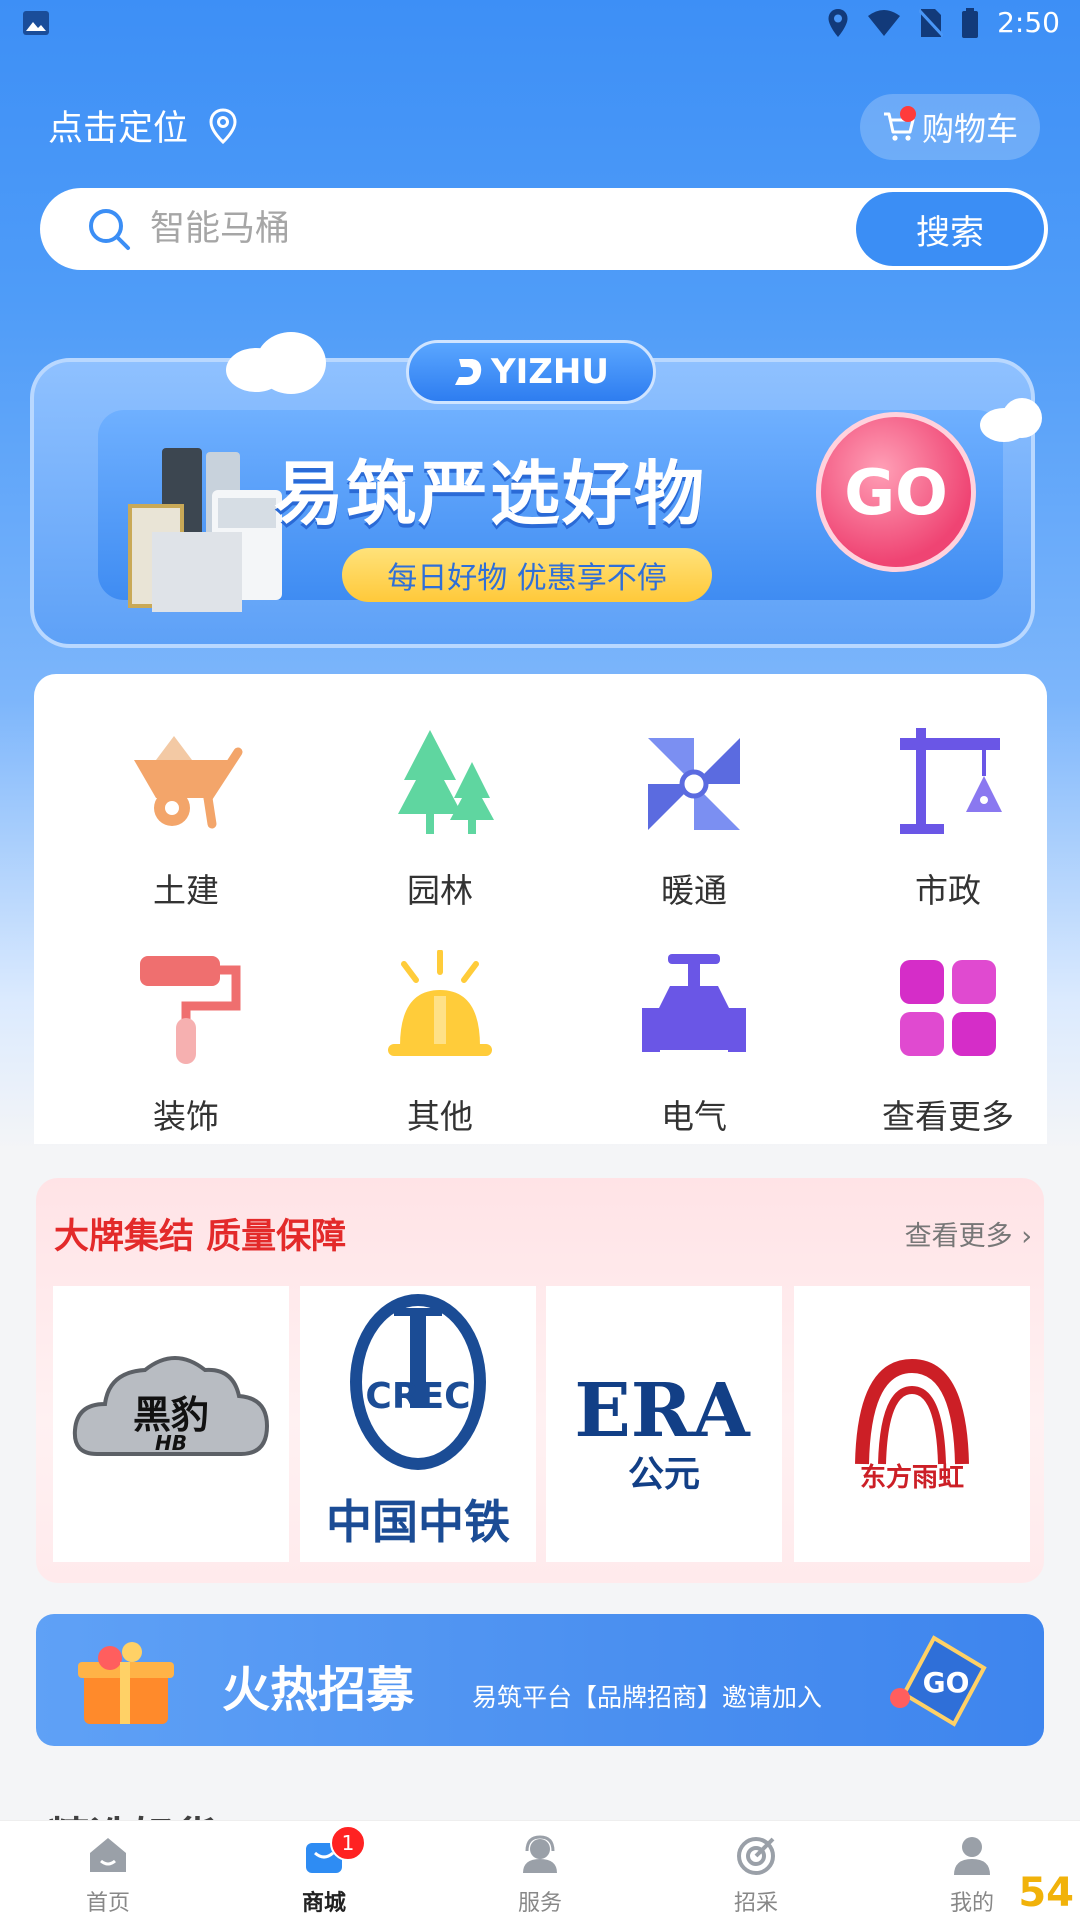 The image size is (1080, 1920). What do you see at coordinates (958, 1236) in the screenshot?
I see `brands-more-label: 查看更多` at bounding box center [958, 1236].